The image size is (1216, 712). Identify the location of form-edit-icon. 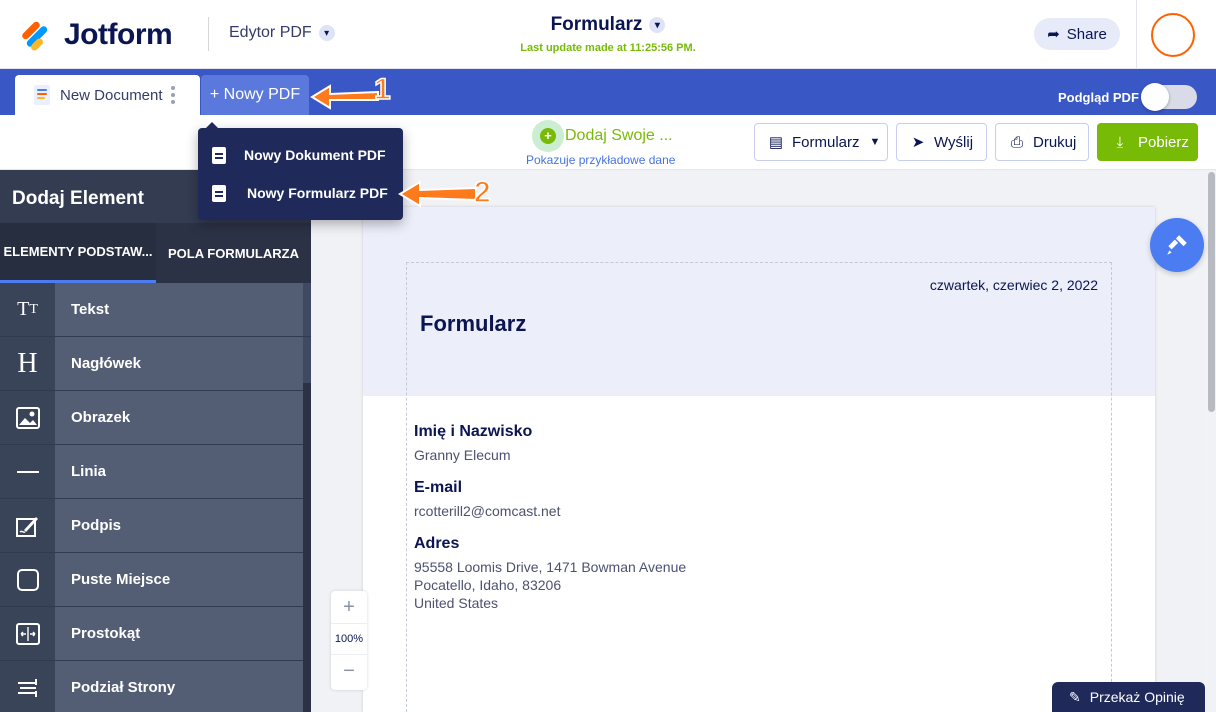
(219, 193).